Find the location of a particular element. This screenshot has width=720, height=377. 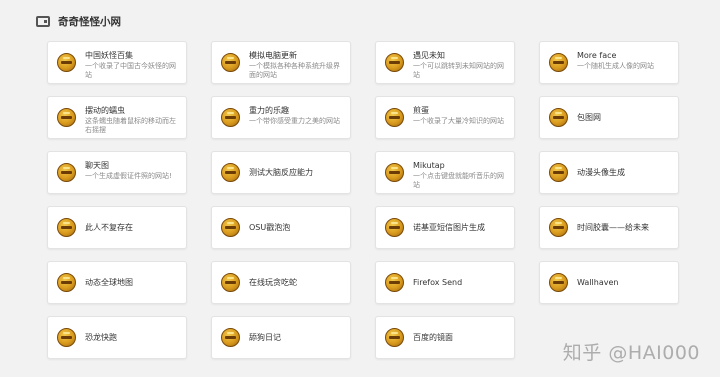

card-text: 此人不复存在 is located at coordinates (109, 227).